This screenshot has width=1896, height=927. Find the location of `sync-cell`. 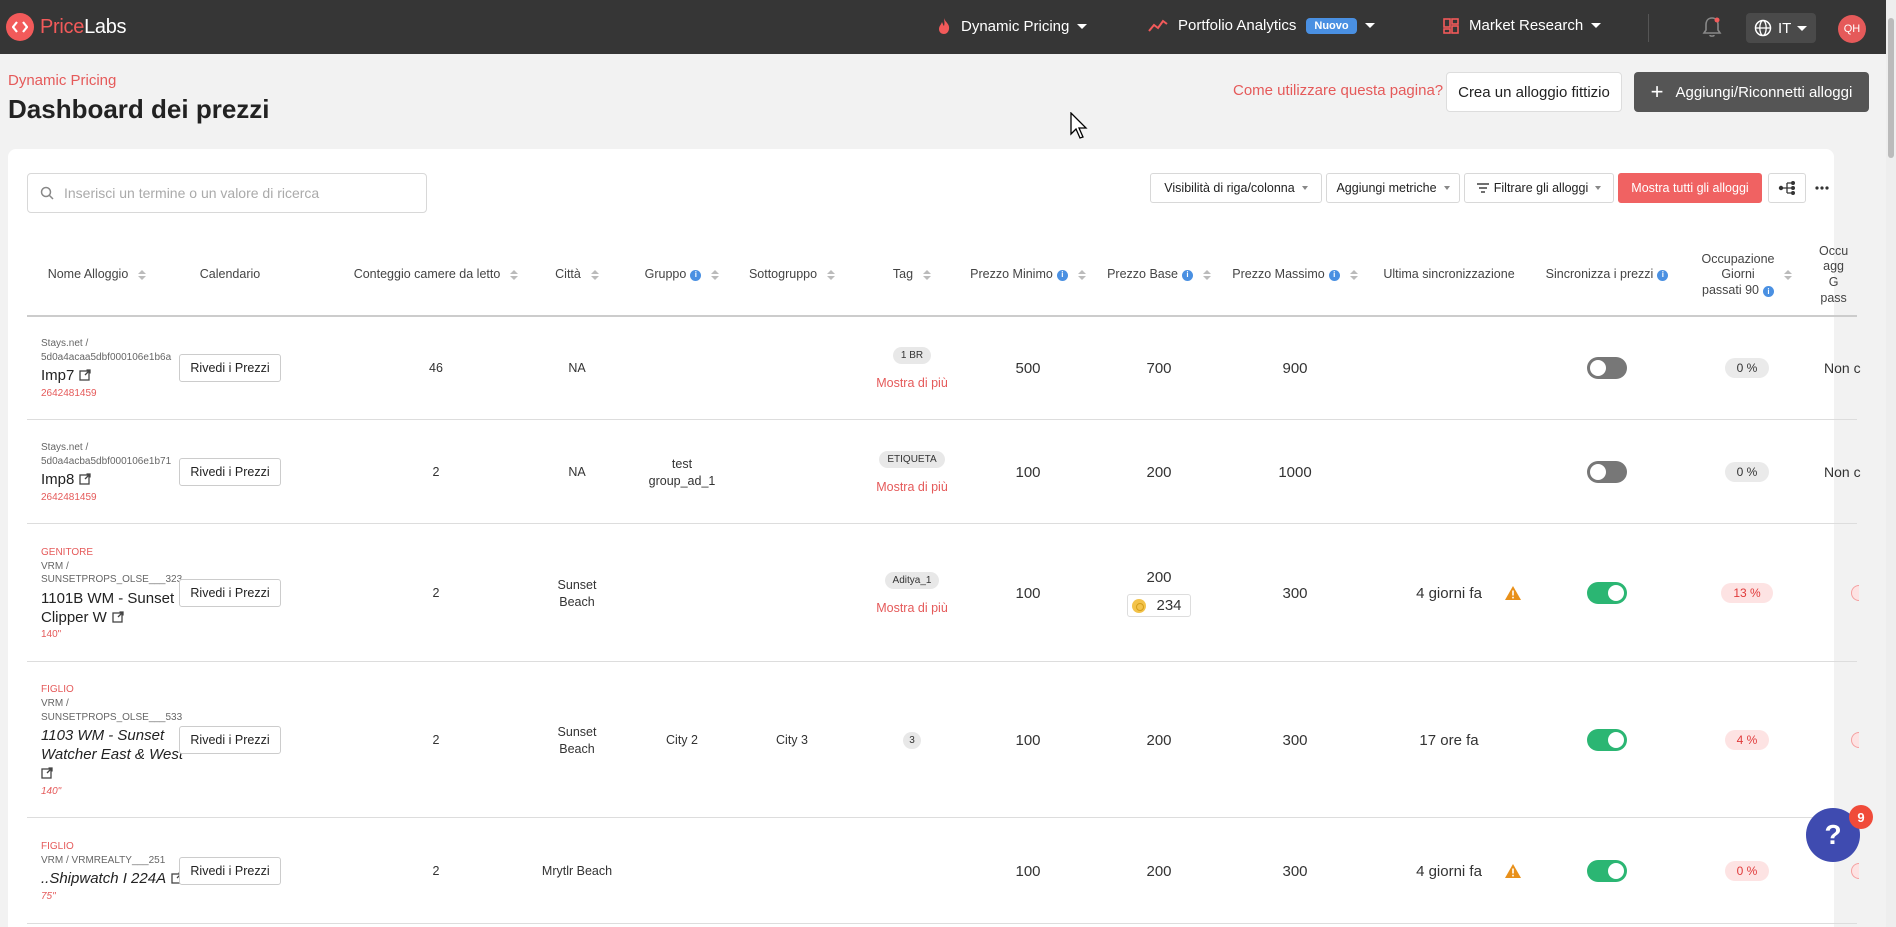

sync-cell is located at coordinates (1607, 740).